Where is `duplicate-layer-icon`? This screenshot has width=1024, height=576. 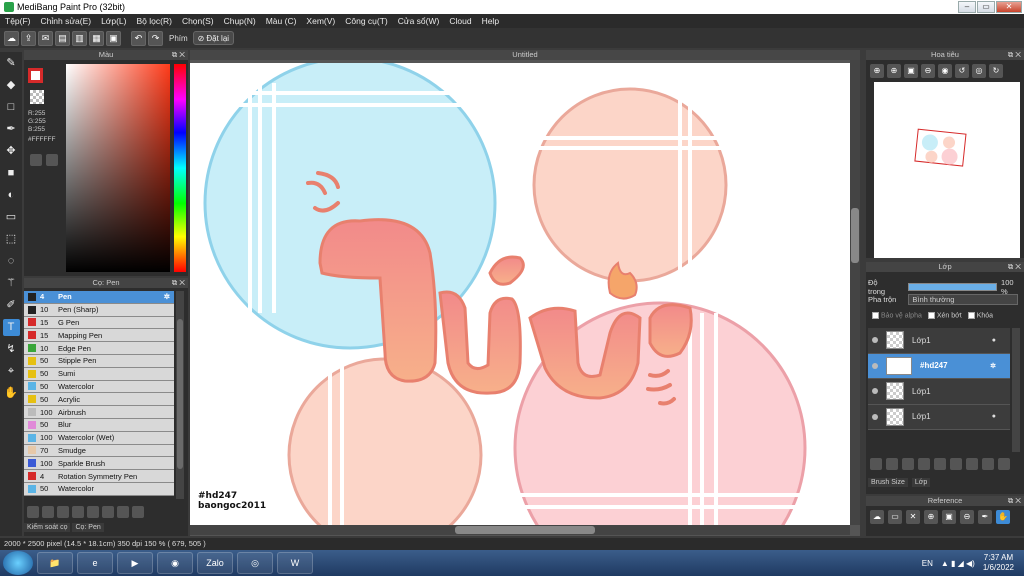
duplicate-layer-icon is located at coordinates (972, 464).